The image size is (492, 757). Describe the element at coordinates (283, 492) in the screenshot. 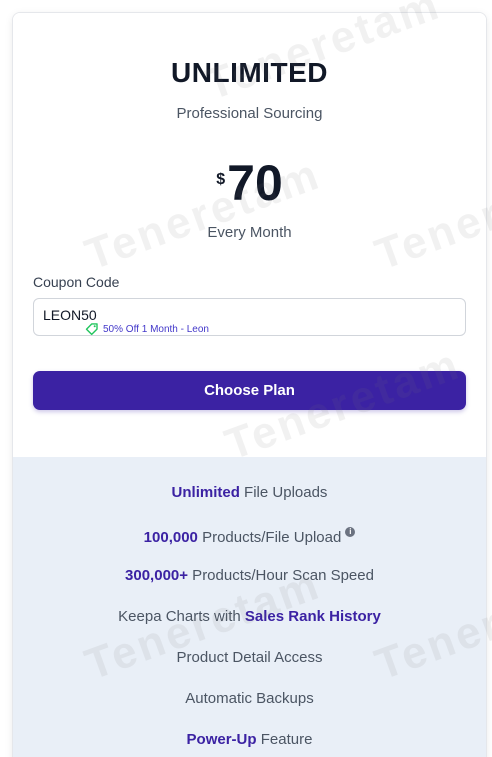

I see `feature-text: File Uploads` at that location.